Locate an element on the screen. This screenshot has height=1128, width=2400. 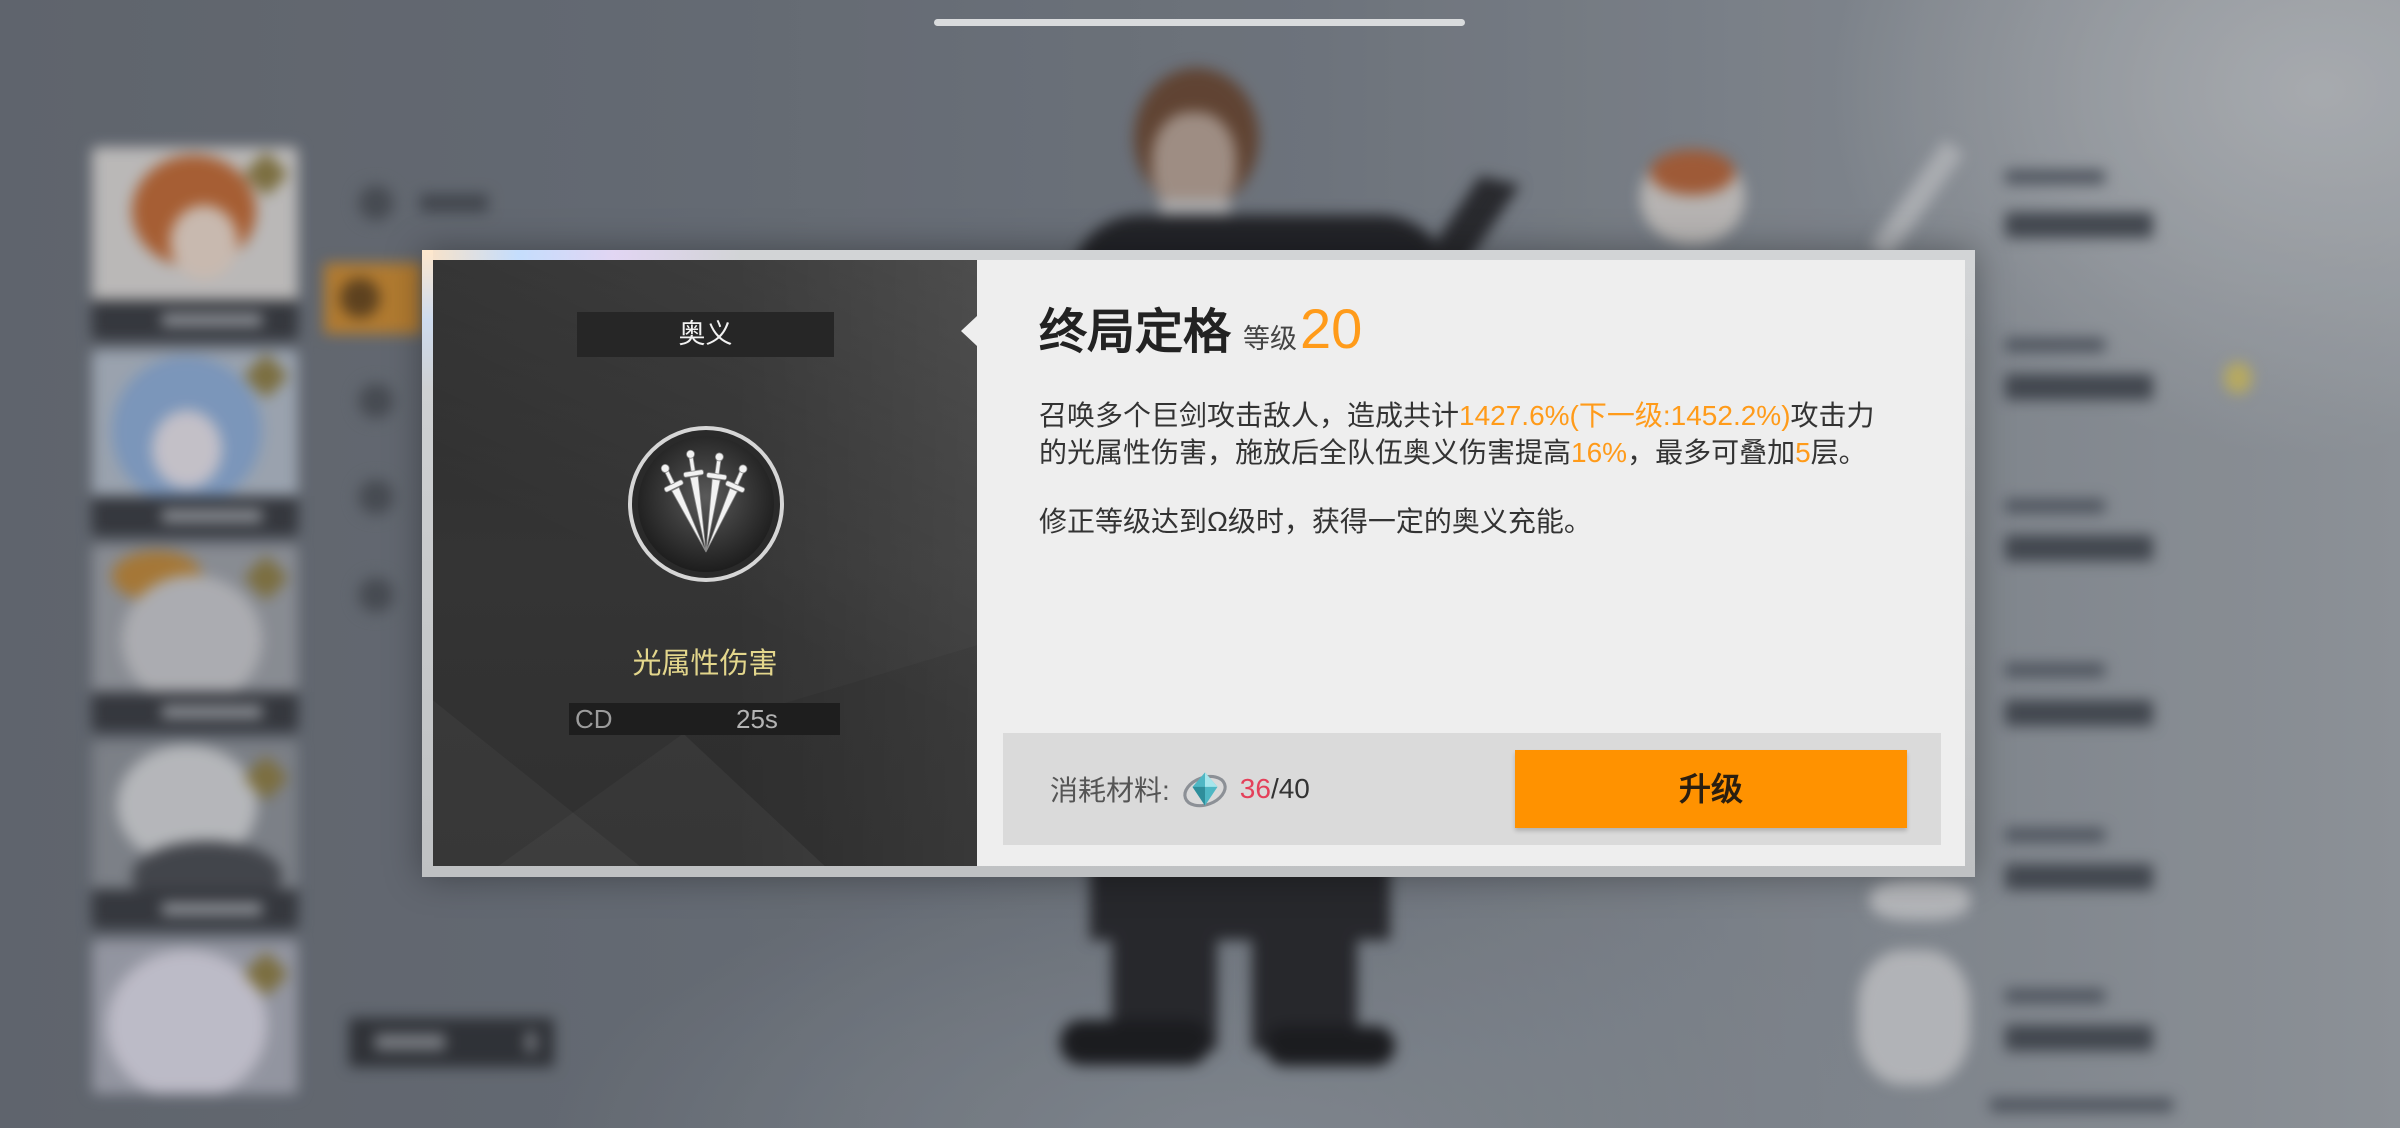
swords-fan-icon is located at coordinates (706, 504).